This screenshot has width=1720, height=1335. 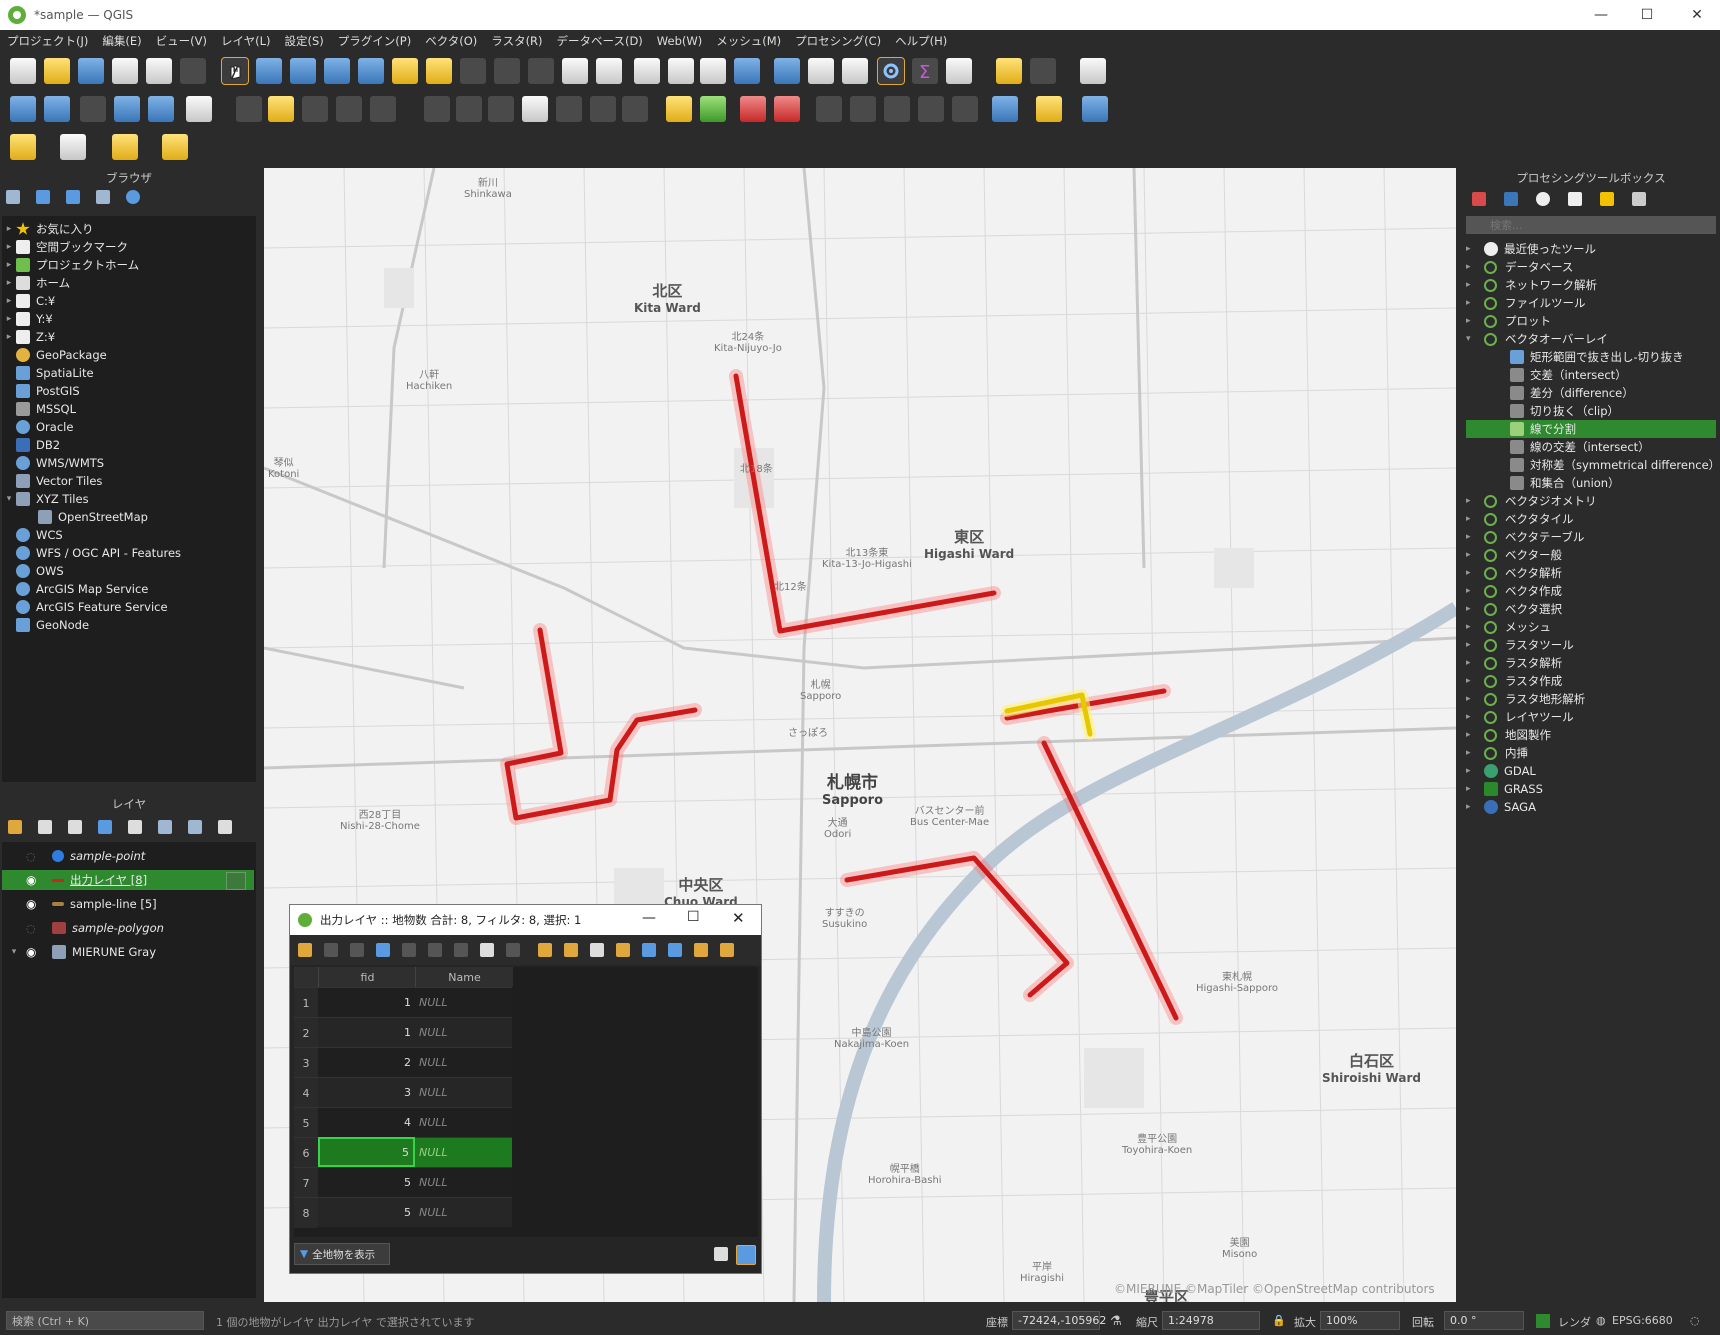 I want to click on zoom-full-icon, so click(x=371, y=71).